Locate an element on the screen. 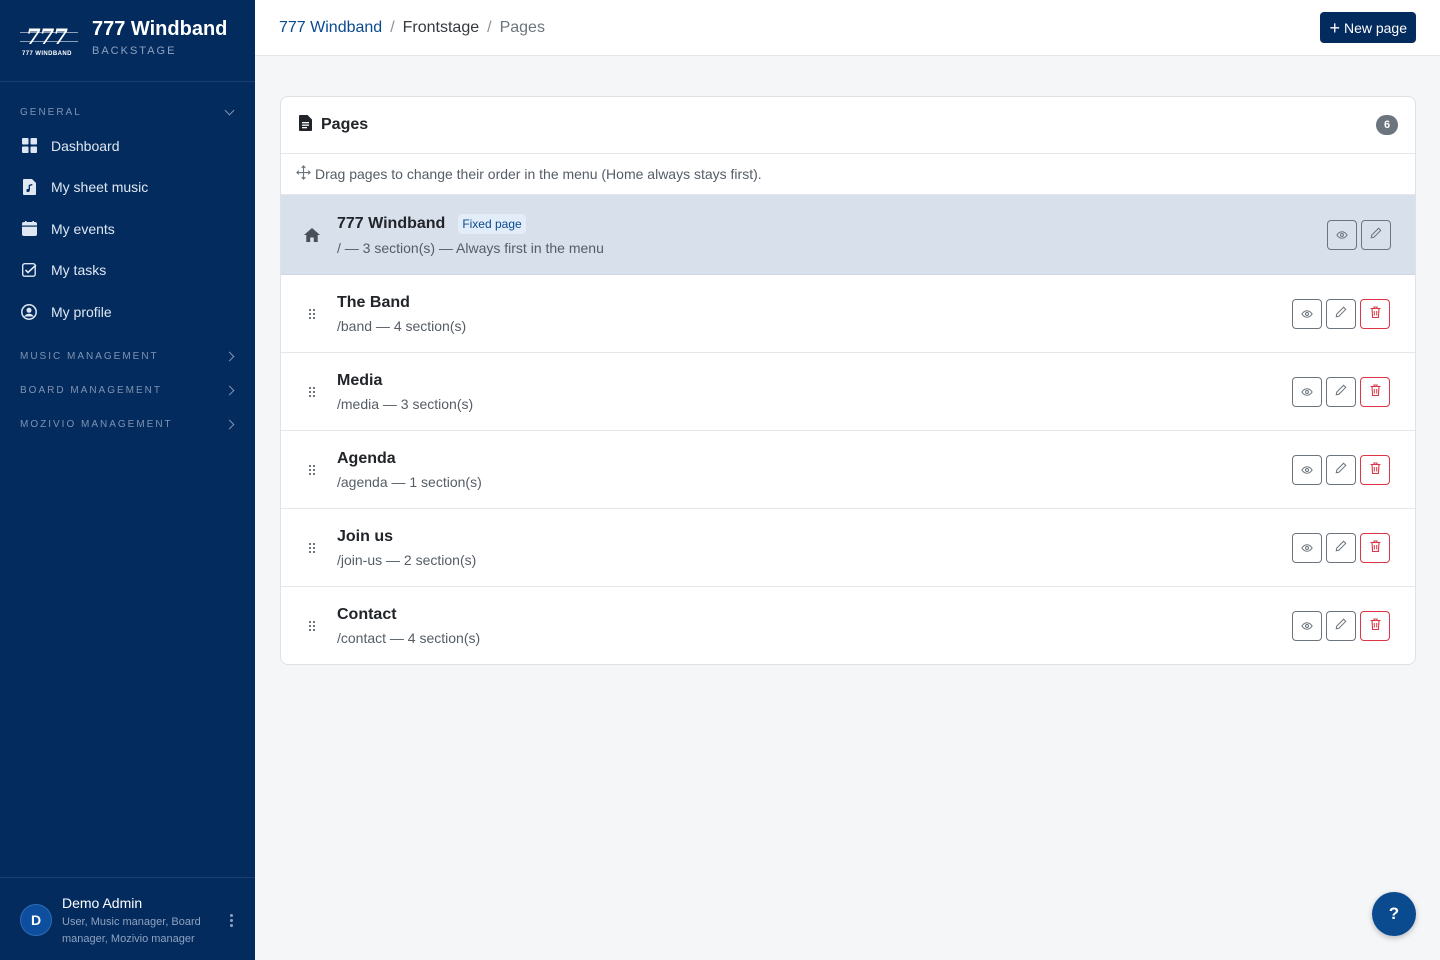 The height and width of the screenshot is (960, 1440). brand-title: 777 Windband is located at coordinates (160, 29).